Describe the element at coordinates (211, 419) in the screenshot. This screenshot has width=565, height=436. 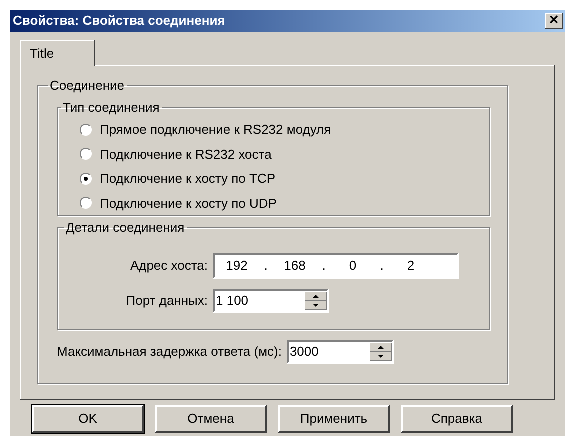
I see `dialog-button: Отмена` at that location.